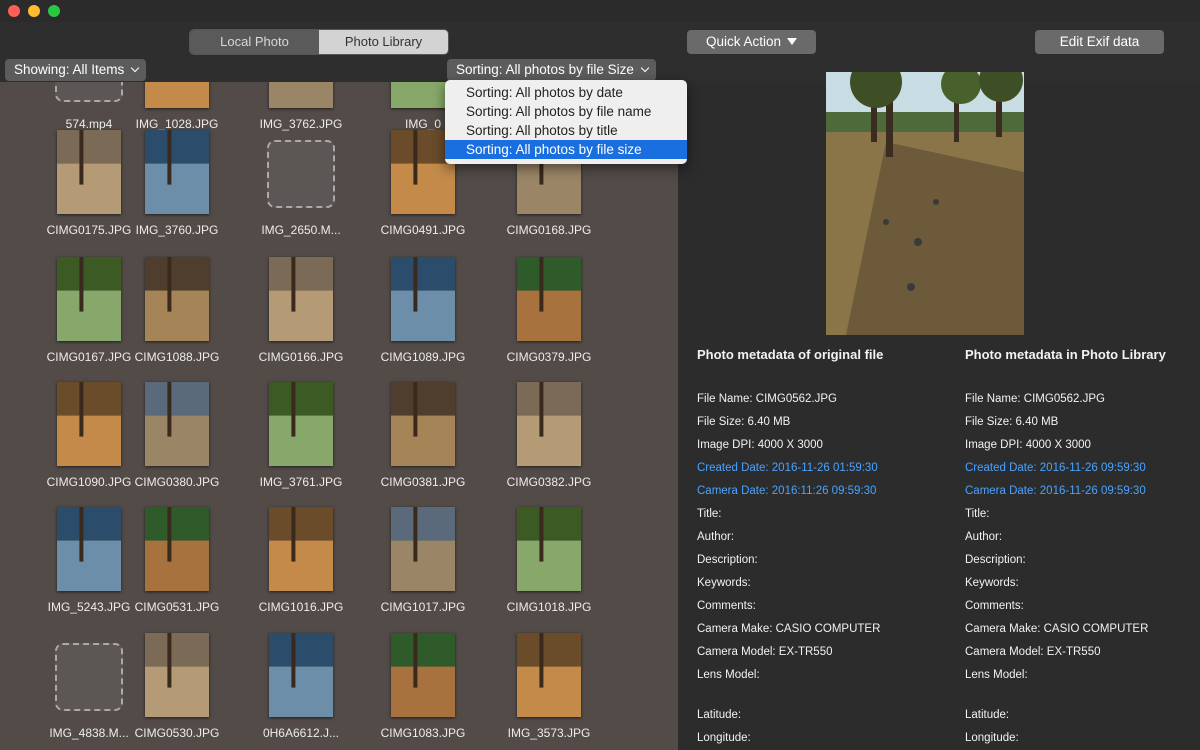  What do you see at coordinates (1033, 652) in the screenshot?
I see `library-camera-model: Camera Model: EX-TR550` at bounding box center [1033, 652].